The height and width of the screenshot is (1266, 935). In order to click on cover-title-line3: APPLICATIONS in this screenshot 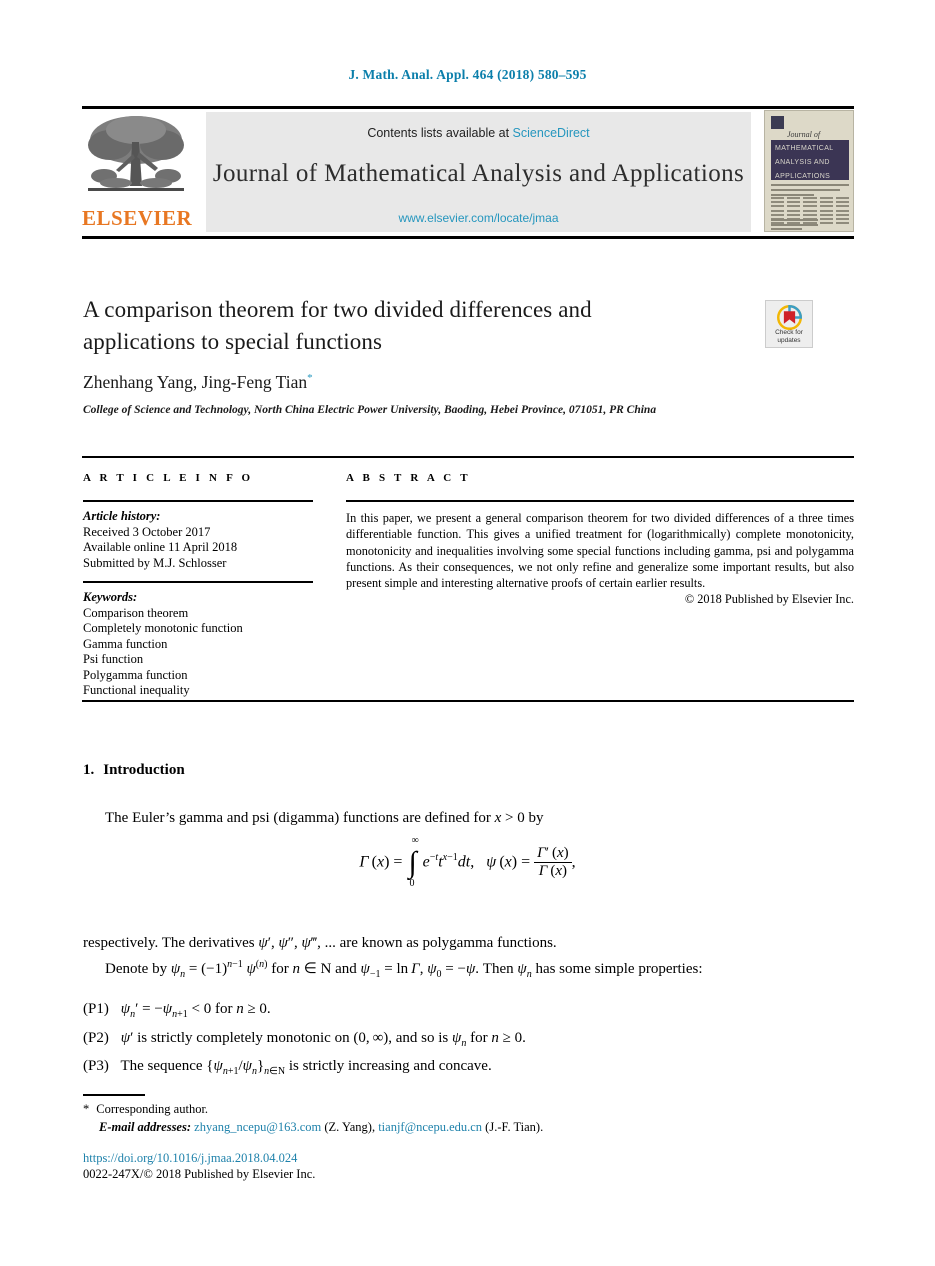, I will do `click(803, 176)`.